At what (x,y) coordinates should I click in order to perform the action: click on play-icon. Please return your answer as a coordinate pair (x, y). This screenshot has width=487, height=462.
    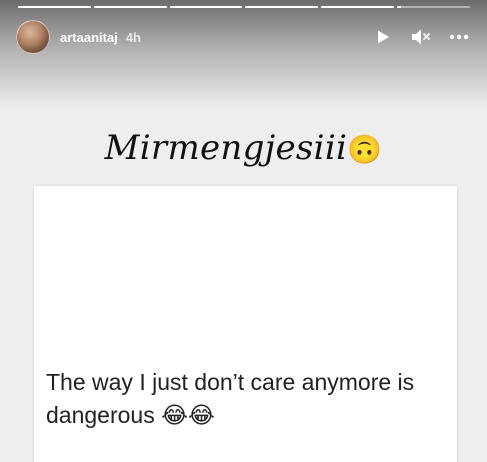
    Looking at the image, I should click on (383, 37).